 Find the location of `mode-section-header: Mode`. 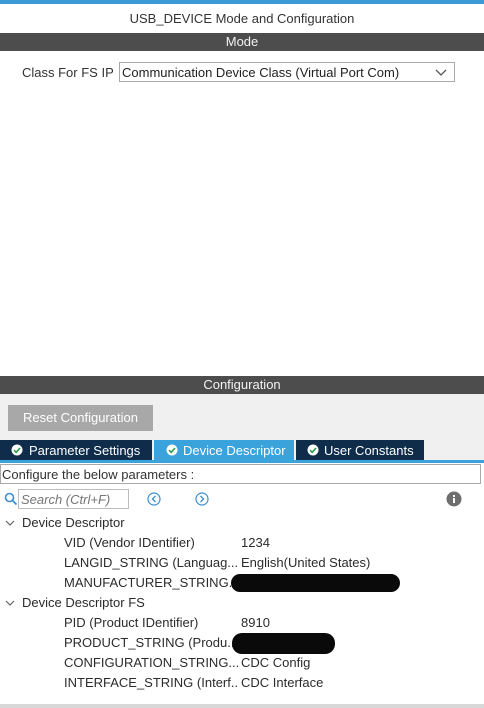

mode-section-header: Mode is located at coordinates (242, 42).